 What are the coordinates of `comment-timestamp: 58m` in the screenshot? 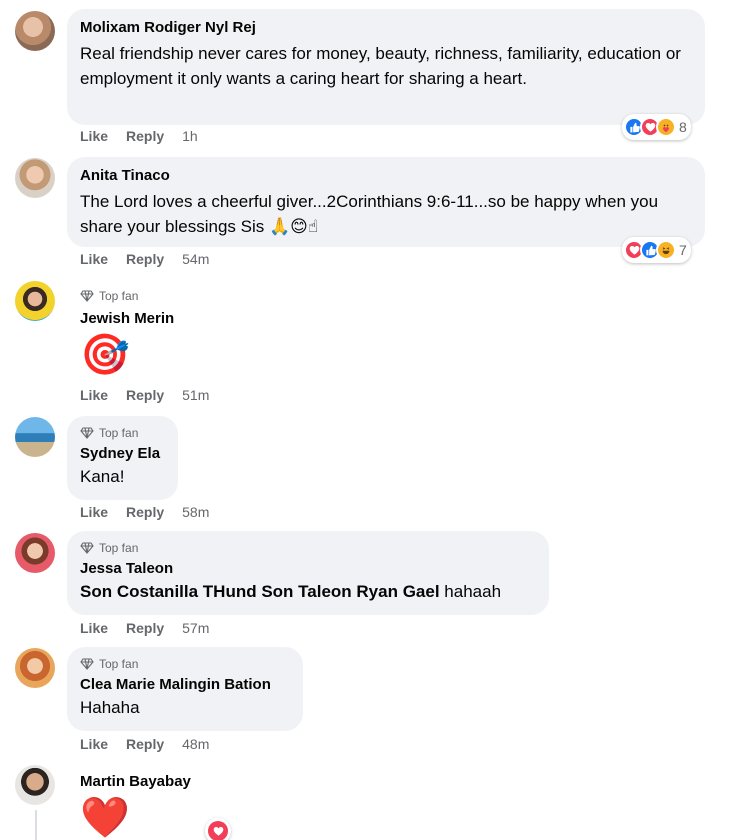 It's located at (195, 512).